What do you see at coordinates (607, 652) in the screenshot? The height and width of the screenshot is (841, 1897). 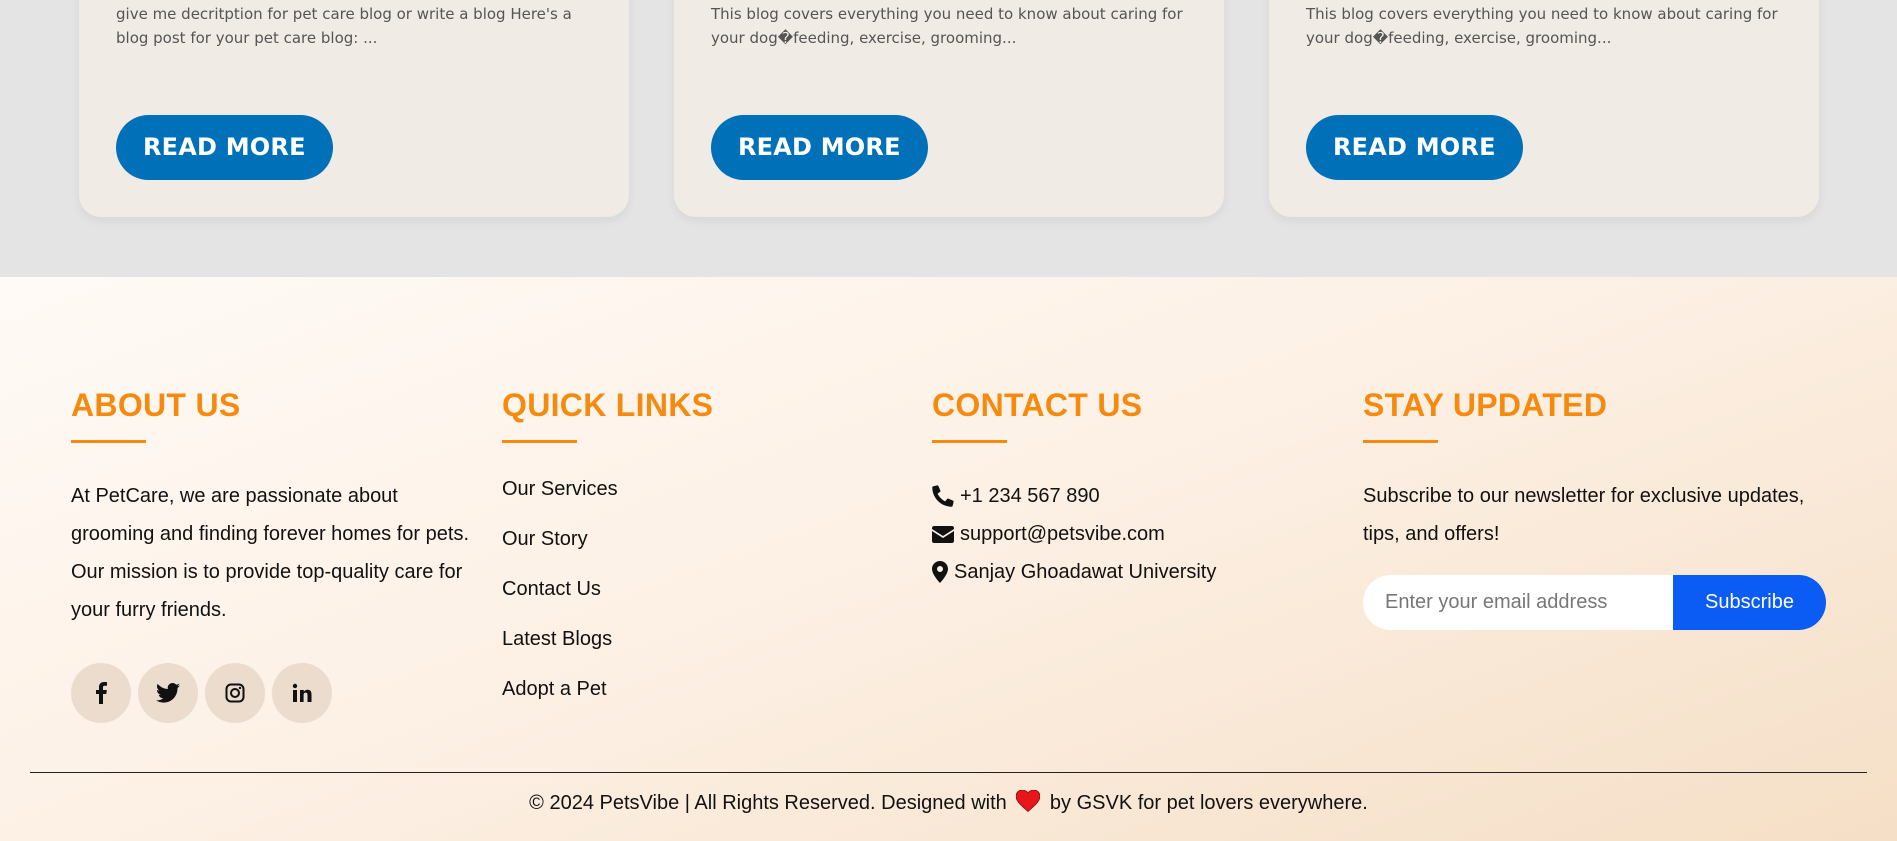 I see `quick-link-latest-blogs: Latest Blogs` at bounding box center [607, 652].